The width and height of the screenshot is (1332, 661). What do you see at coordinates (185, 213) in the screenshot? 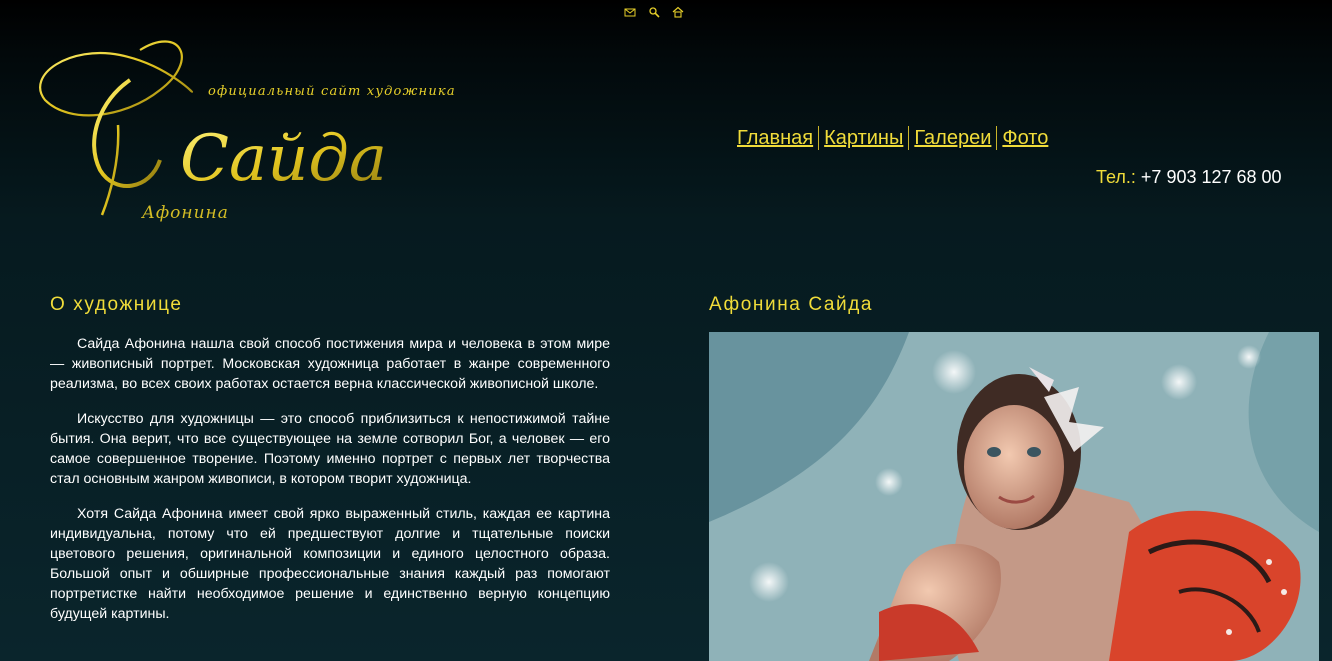
I see `logo-surname: Афонина` at bounding box center [185, 213].